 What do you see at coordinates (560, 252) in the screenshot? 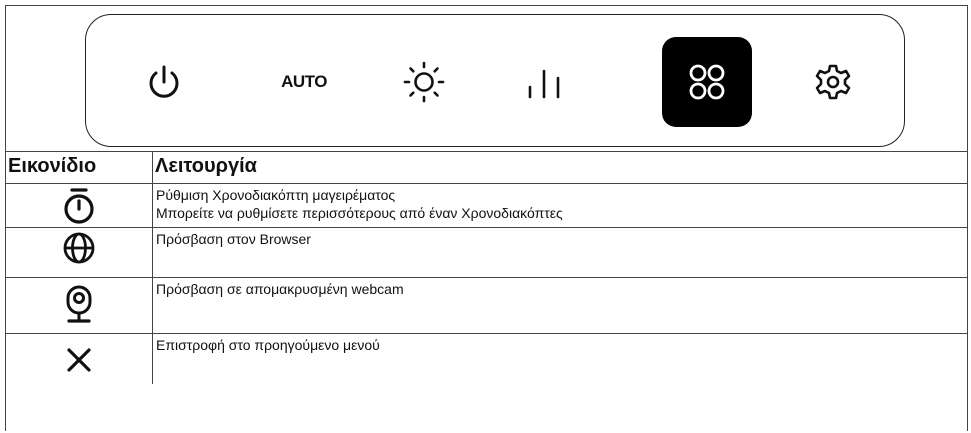
I see `function-cell: Πρόσβαση στον Browser` at bounding box center [560, 252].